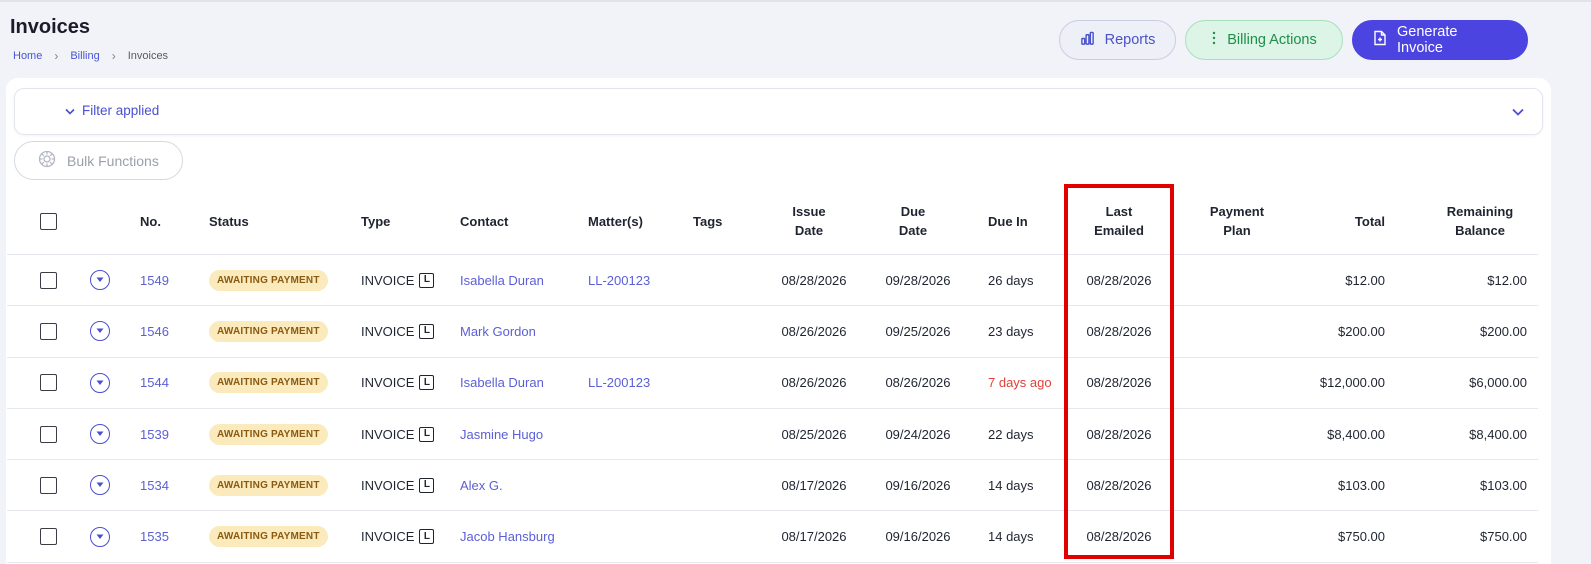 Image resolution: width=1591 pixels, height=564 pixels. I want to click on header-type: Type, so click(375, 221).